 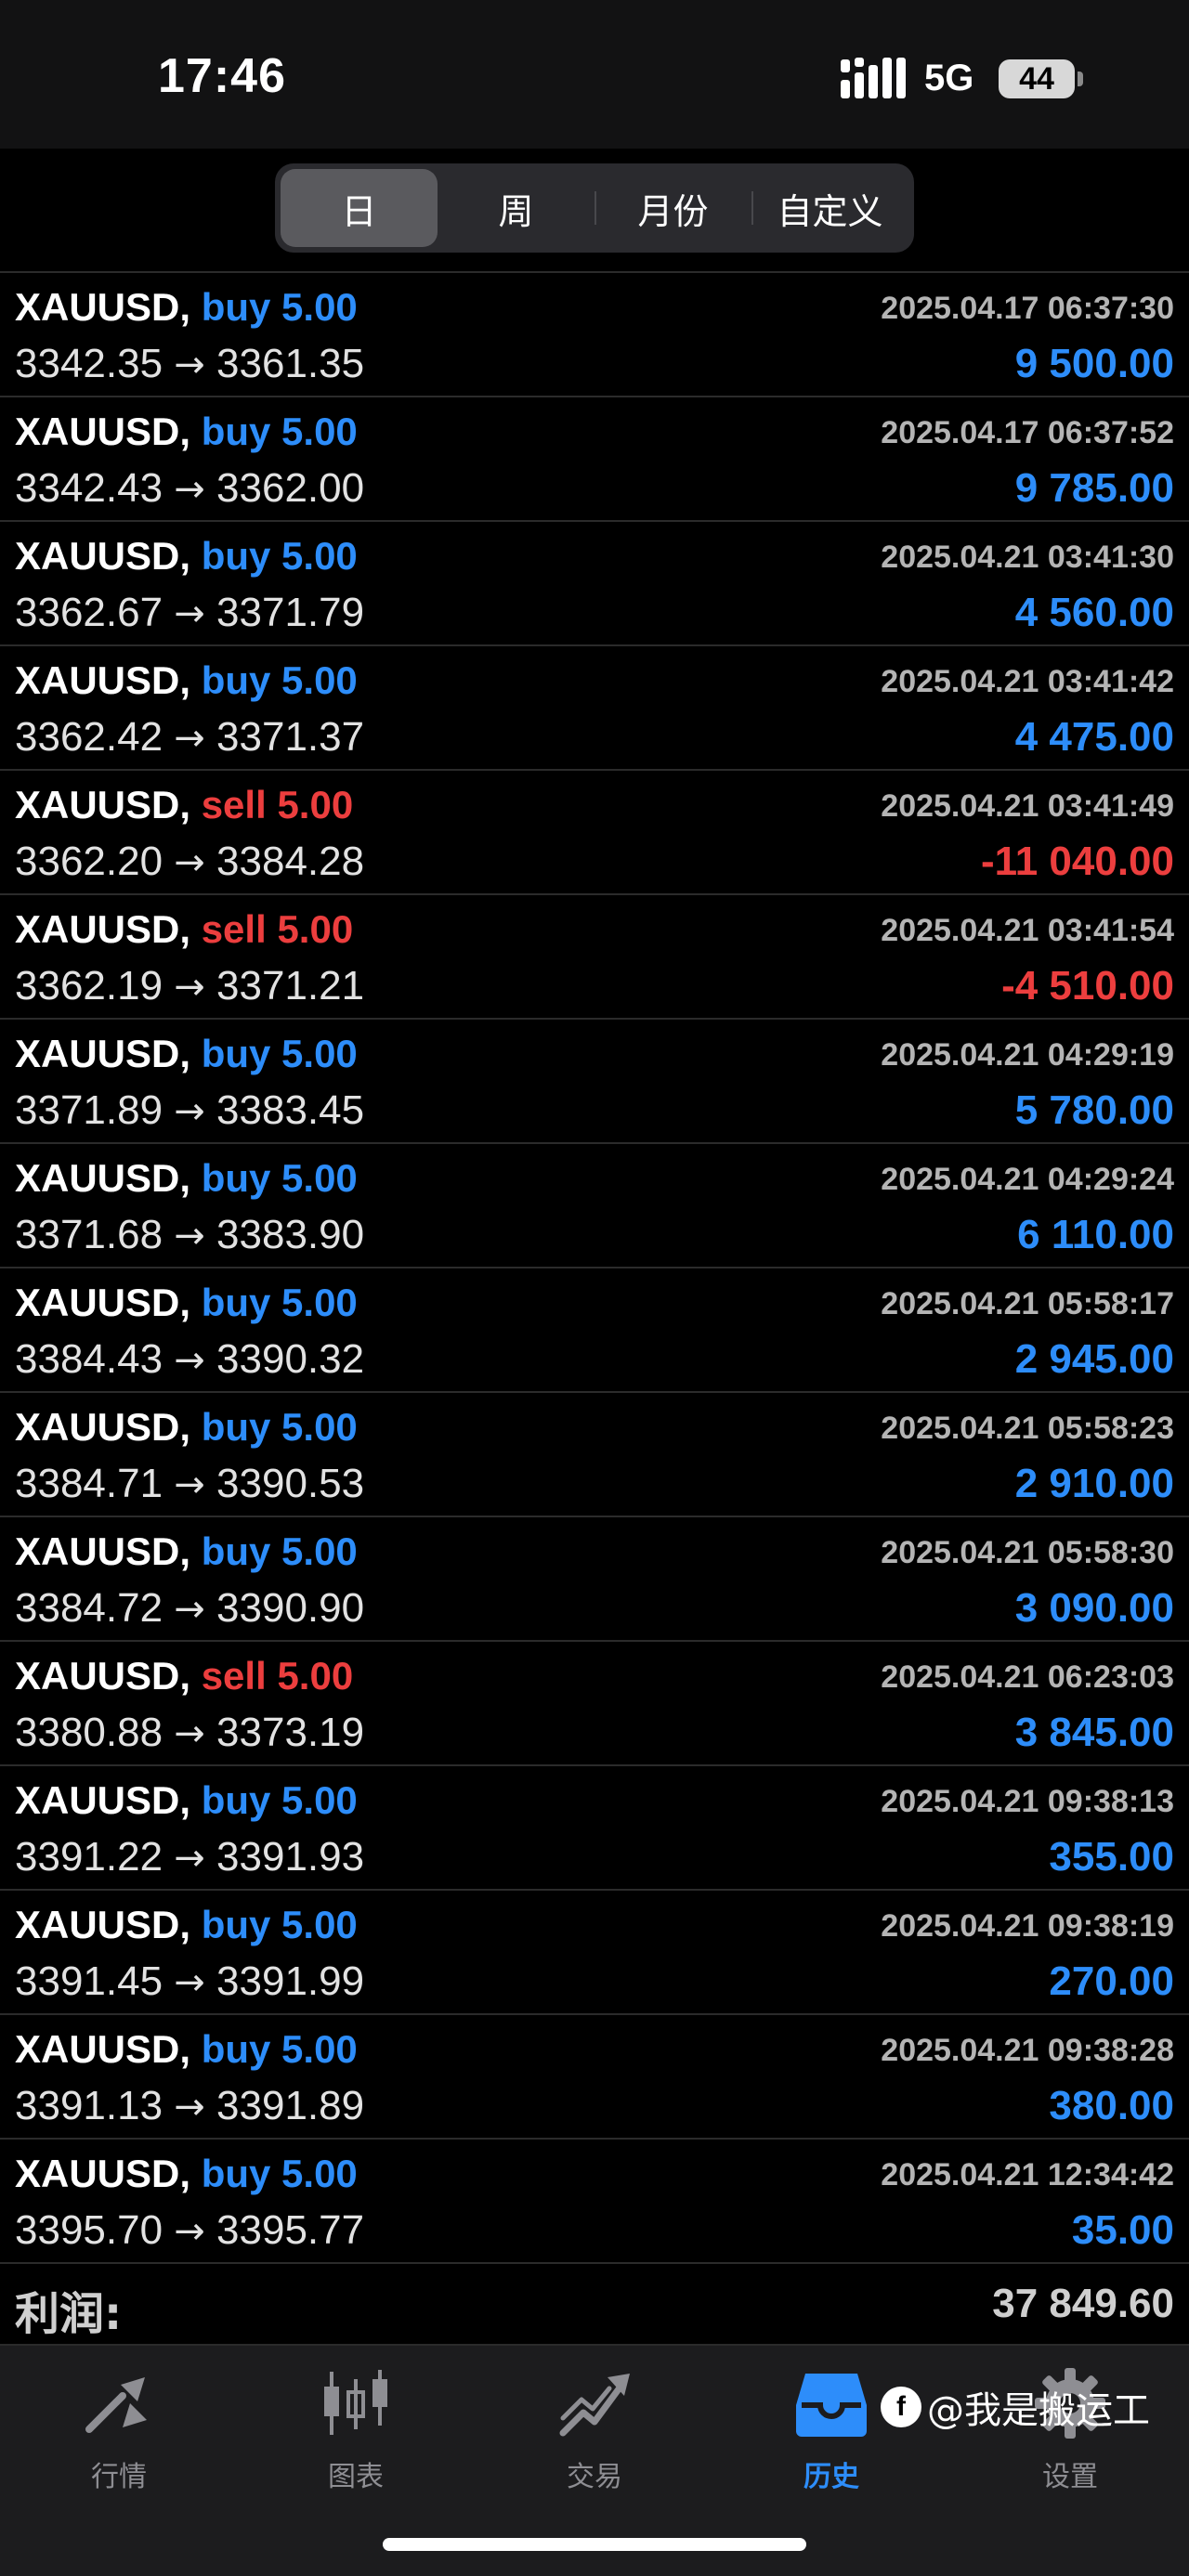 I want to click on home-indicator, so click(x=594, y=2544).